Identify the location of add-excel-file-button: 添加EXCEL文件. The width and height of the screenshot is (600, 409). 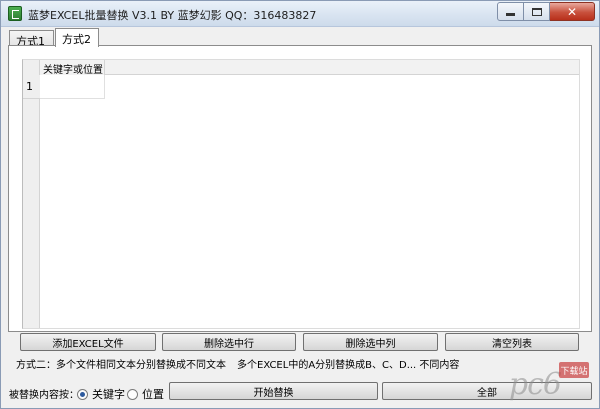
(88, 342).